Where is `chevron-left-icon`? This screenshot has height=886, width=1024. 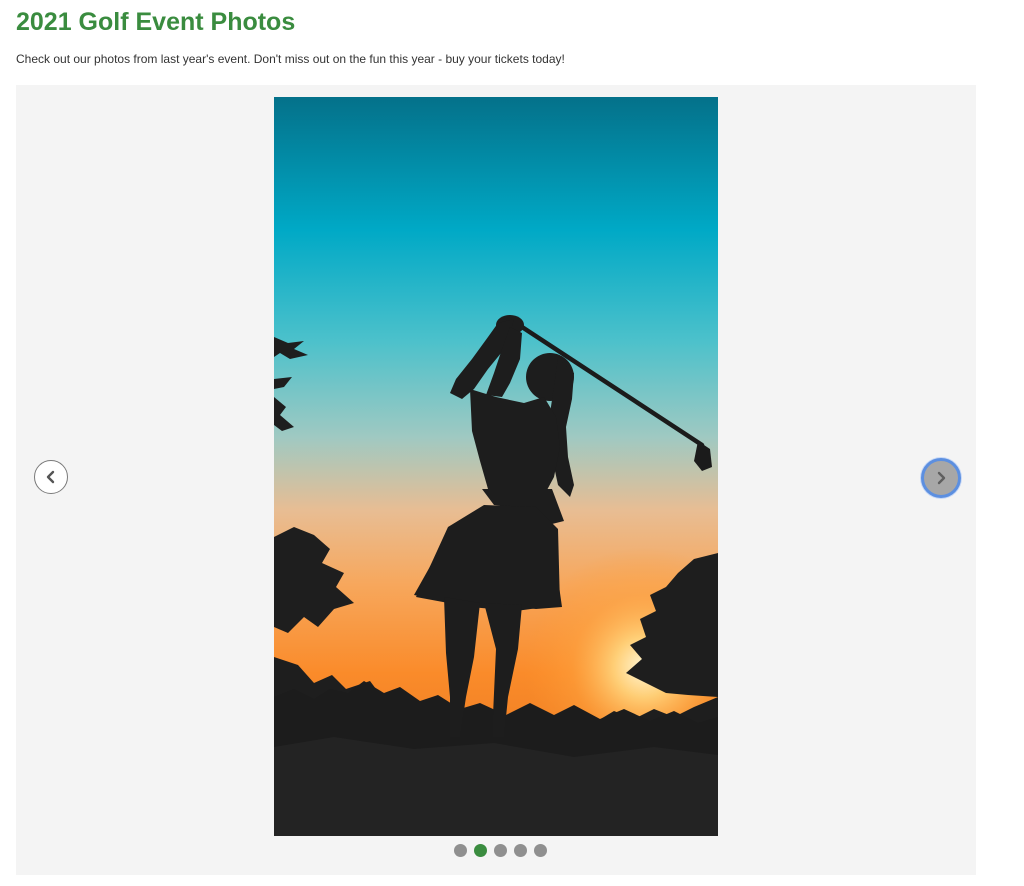 chevron-left-icon is located at coordinates (50, 477).